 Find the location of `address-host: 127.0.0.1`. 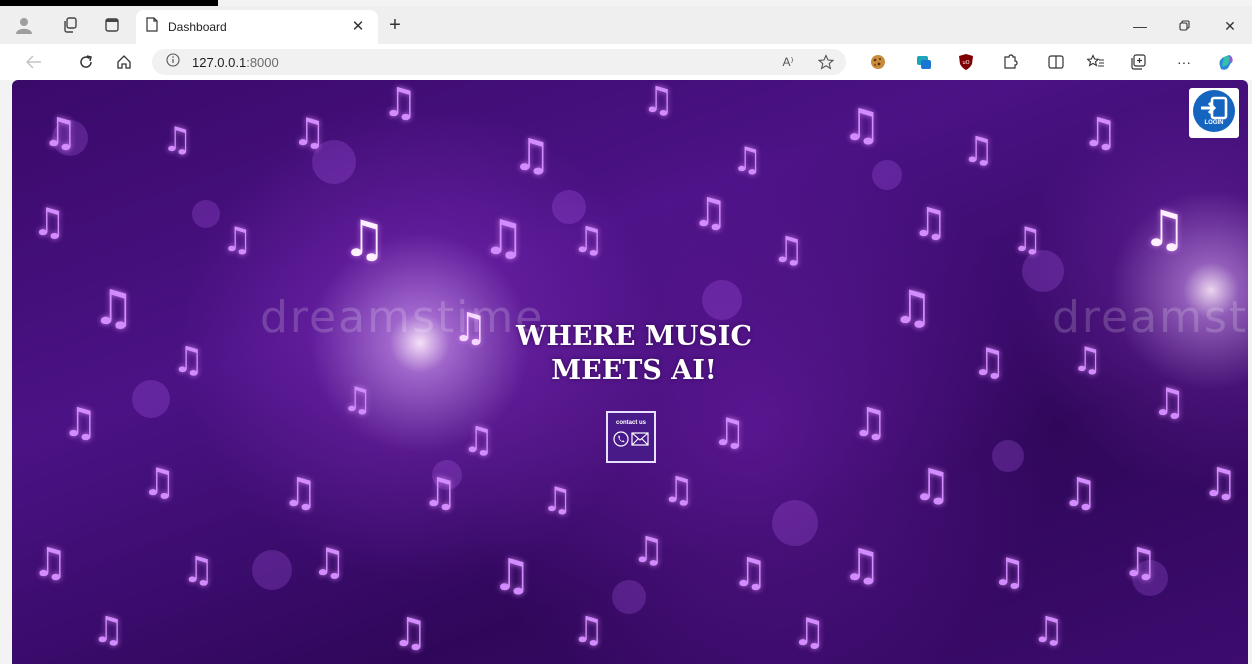

address-host: 127.0.0.1 is located at coordinates (219, 62).